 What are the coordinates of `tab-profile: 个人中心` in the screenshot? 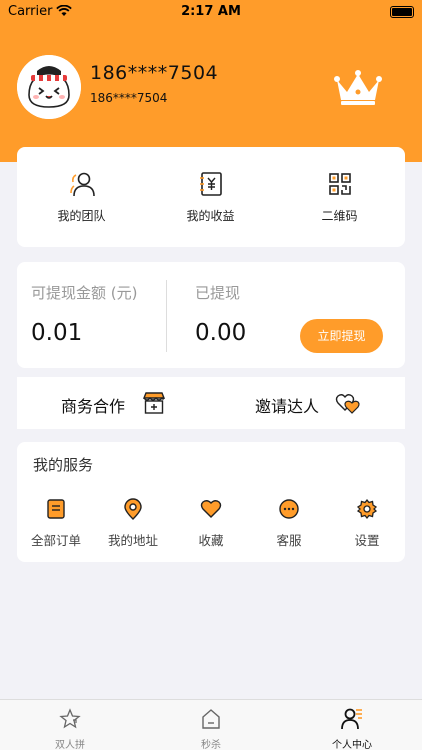 It's located at (352, 725).